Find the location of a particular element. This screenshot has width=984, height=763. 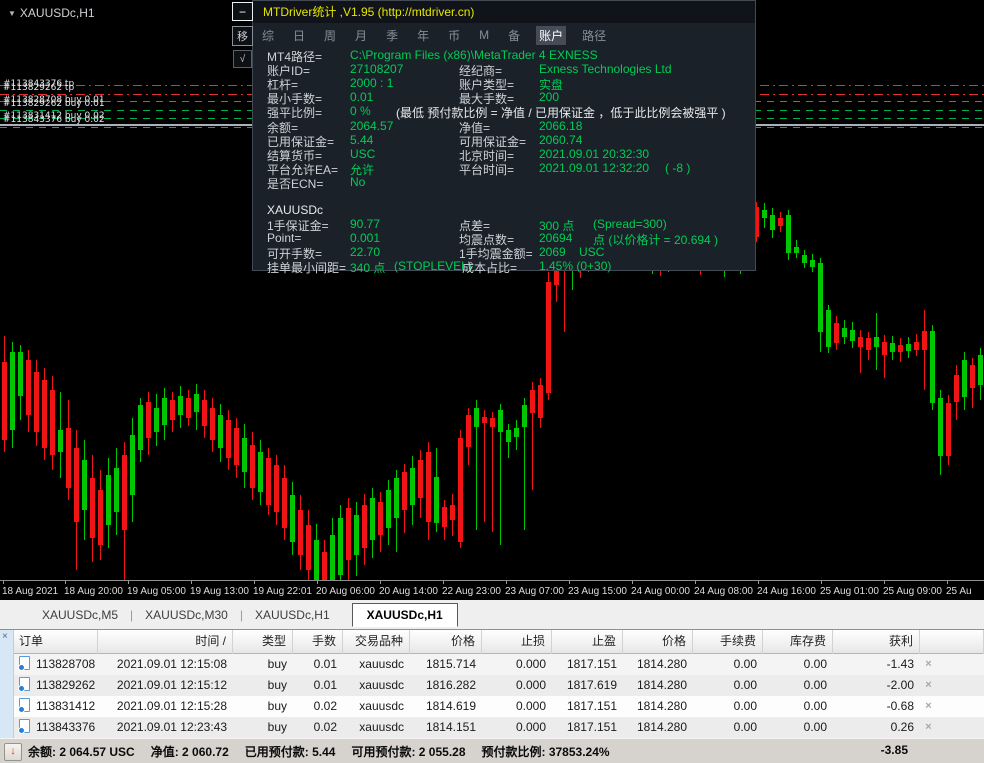

panel-menu-item-日: 日 is located at coordinates (299, 35).